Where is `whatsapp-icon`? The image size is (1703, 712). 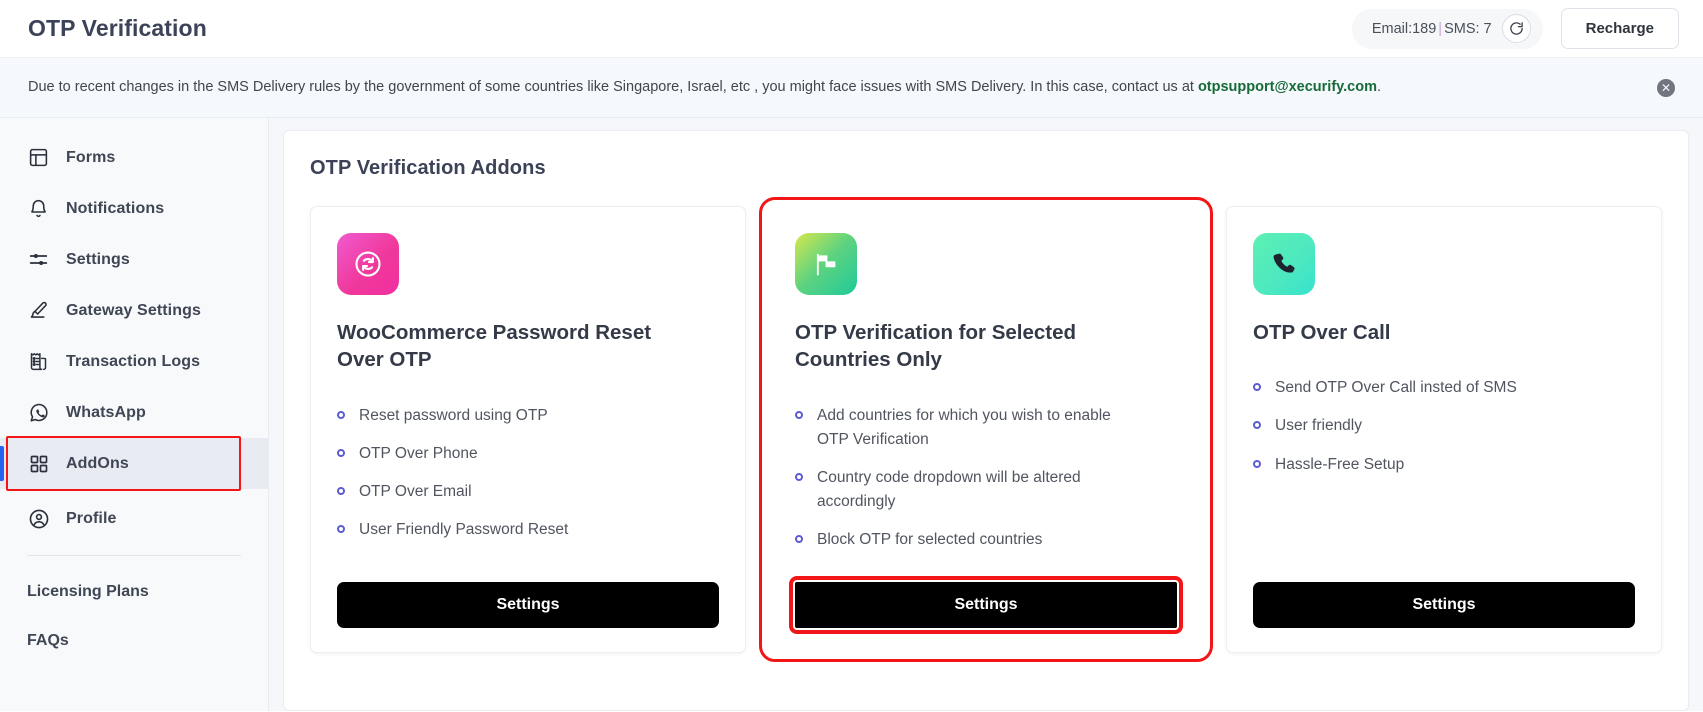 whatsapp-icon is located at coordinates (38, 412).